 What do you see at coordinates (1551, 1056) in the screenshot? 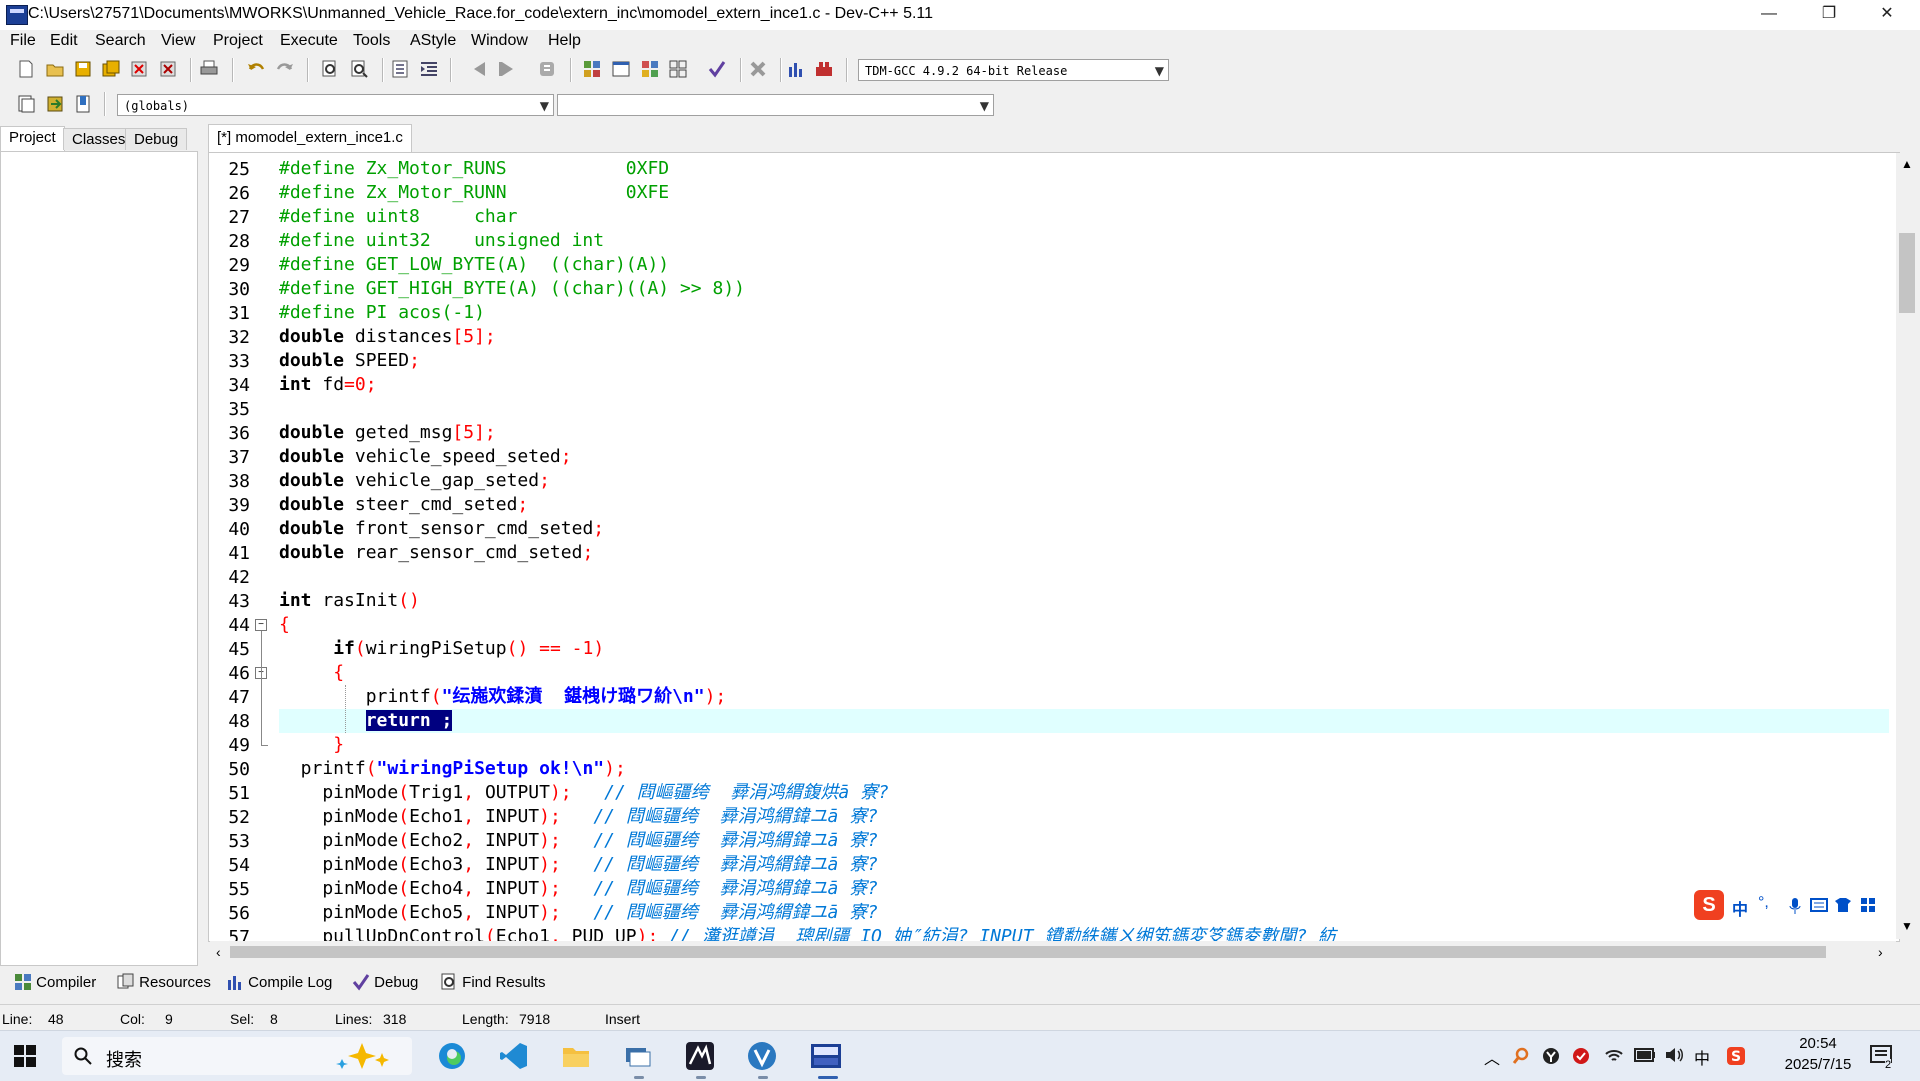
I see `vpn-tray-icon` at bounding box center [1551, 1056].